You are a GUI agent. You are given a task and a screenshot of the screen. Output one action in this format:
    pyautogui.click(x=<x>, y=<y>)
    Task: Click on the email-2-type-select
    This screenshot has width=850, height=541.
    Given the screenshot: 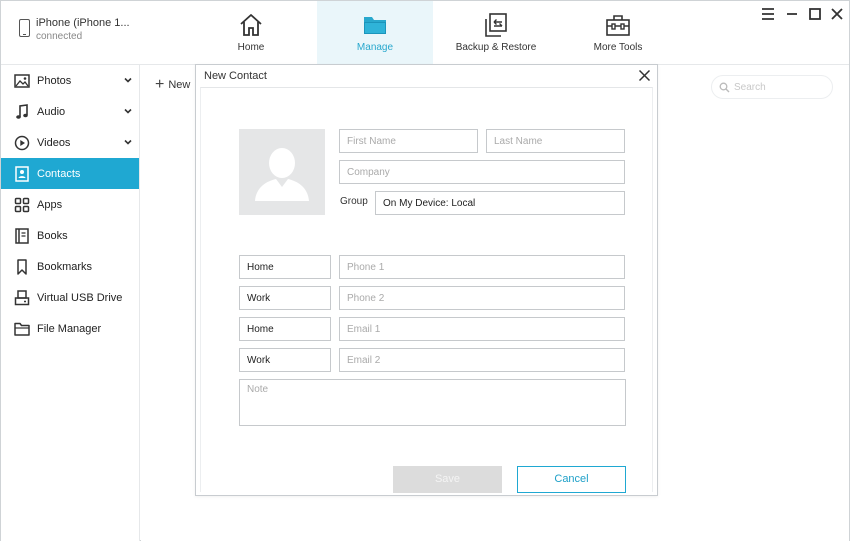 What is the action you would take?
    pyautogui.click(x=285, y=360)
    